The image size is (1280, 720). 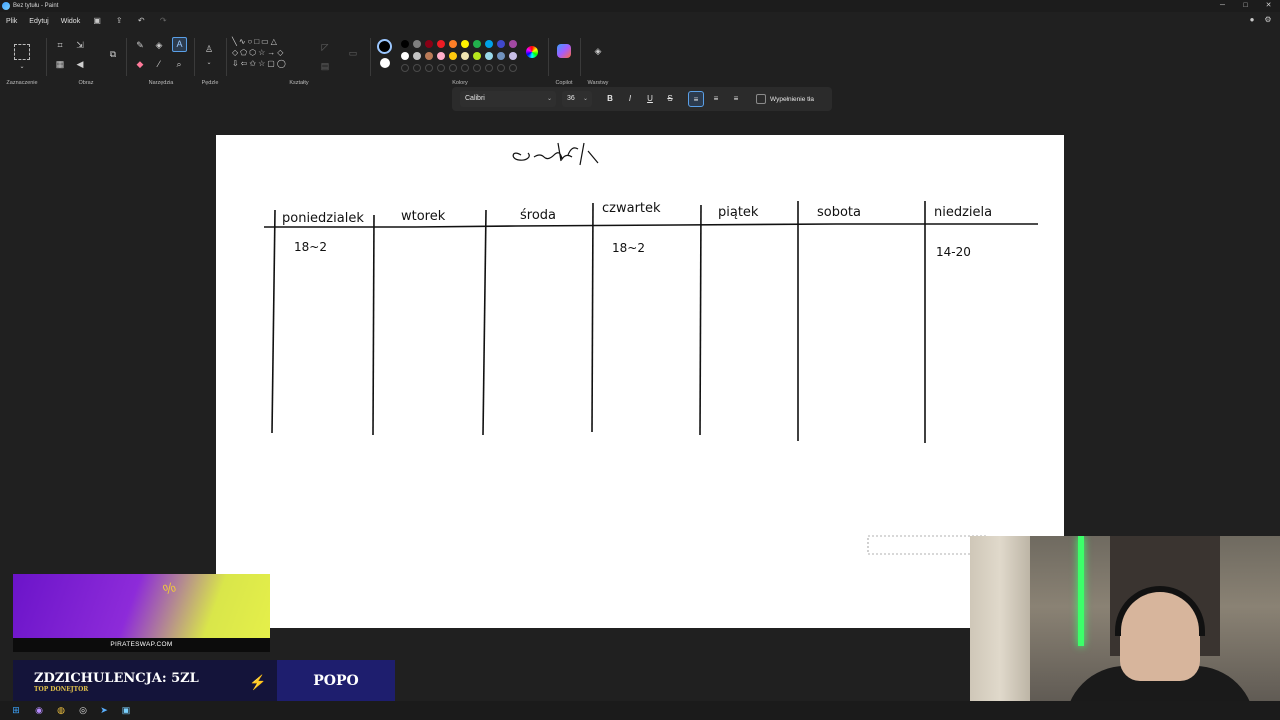 What do you see at coordinates (140, 64) in the screenshot?
I see `eraser-icon: ◆` at bounding box center [140, 64].